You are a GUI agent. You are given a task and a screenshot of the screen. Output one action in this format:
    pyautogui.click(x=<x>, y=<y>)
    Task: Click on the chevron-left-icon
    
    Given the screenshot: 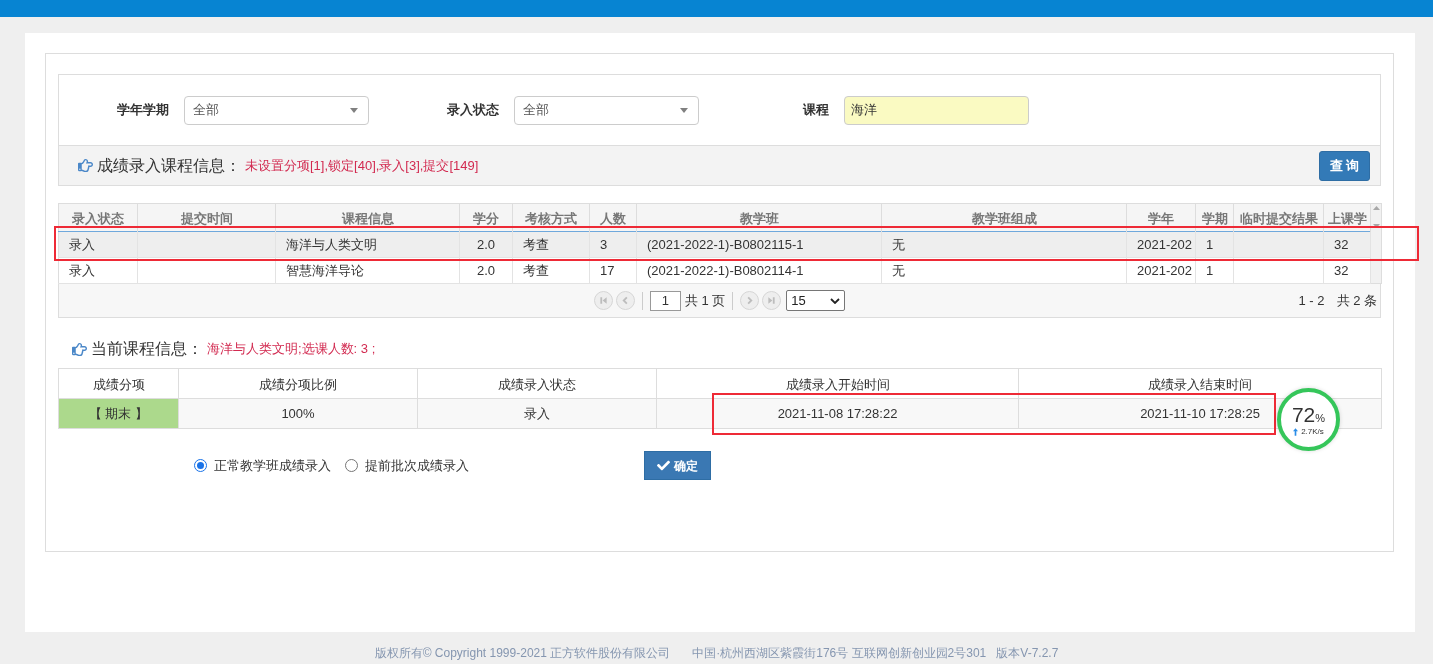 What is the action you would take?
    pyautogui.click(x=625, y=300)
    